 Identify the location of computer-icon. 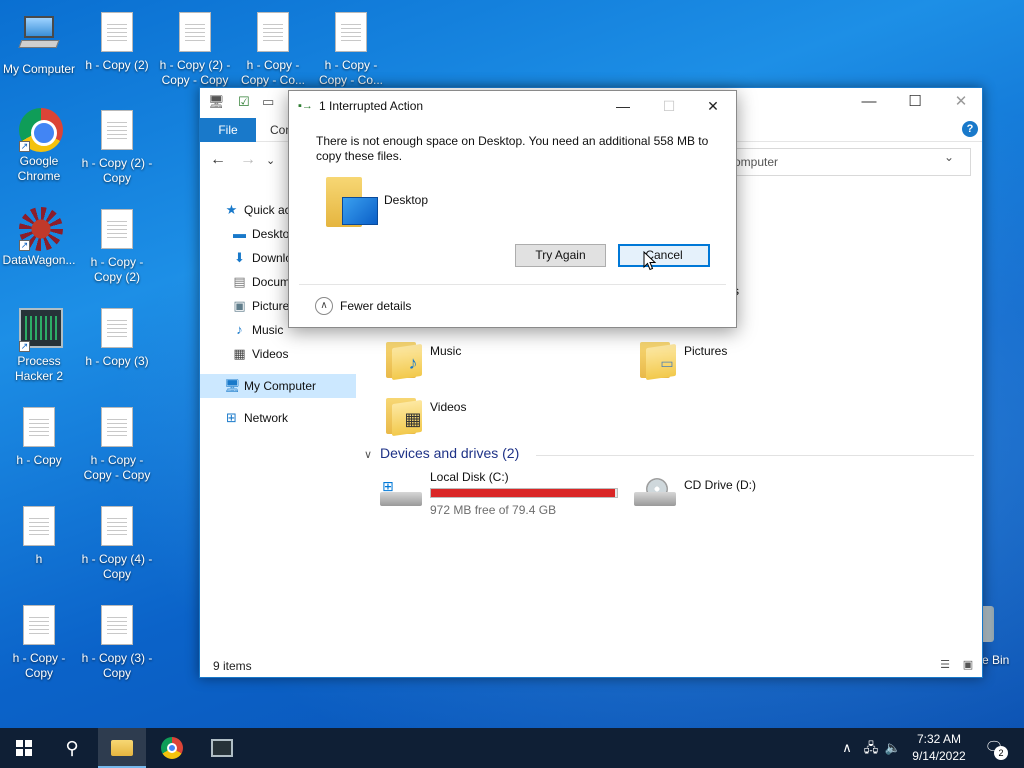
(39, 33).